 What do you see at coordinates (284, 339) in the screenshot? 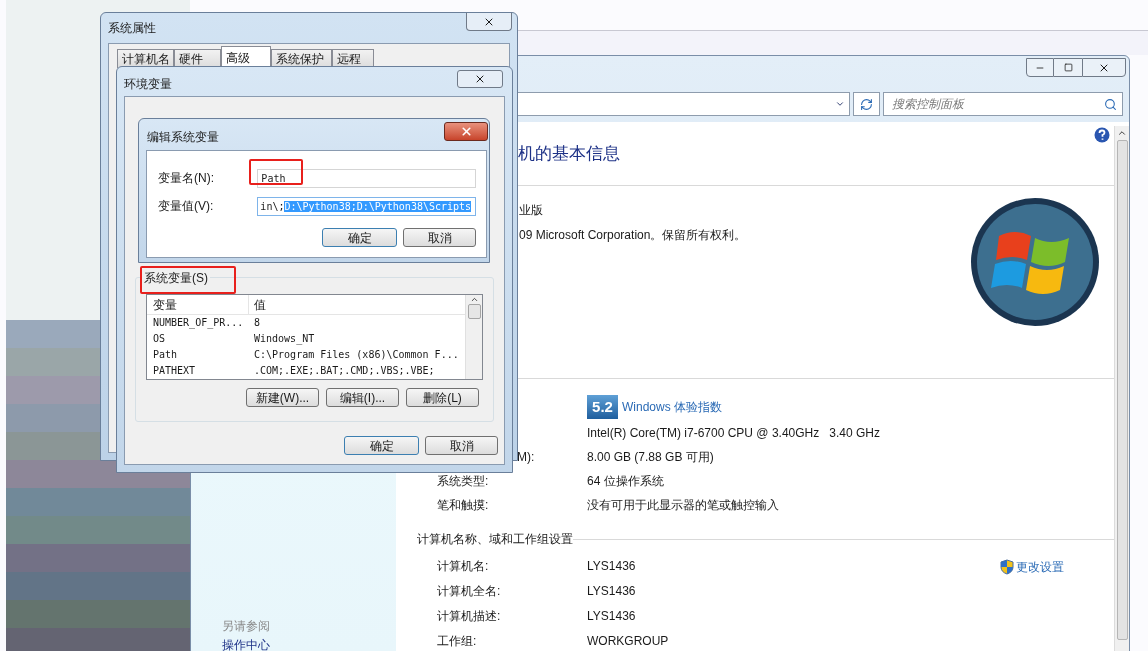
I see `table-cell-text: Windows_NT` at bounding box center [284, 339].